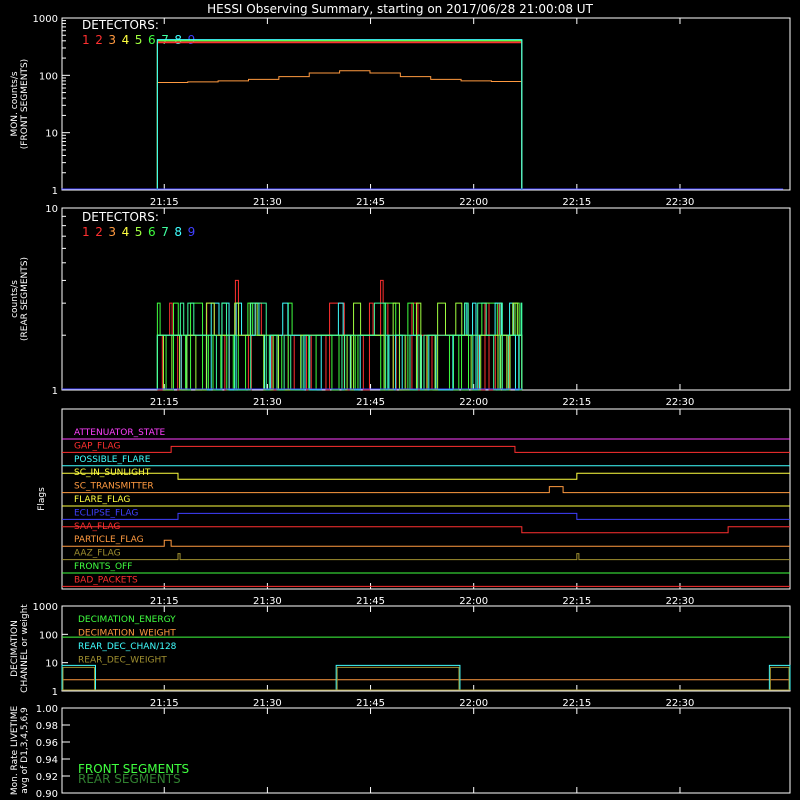 The height and width of the screenshot is (800, 800). Describe the element at coordinates (192, 232) in the screenshot. I see `legend-label-9: 9` at that location.